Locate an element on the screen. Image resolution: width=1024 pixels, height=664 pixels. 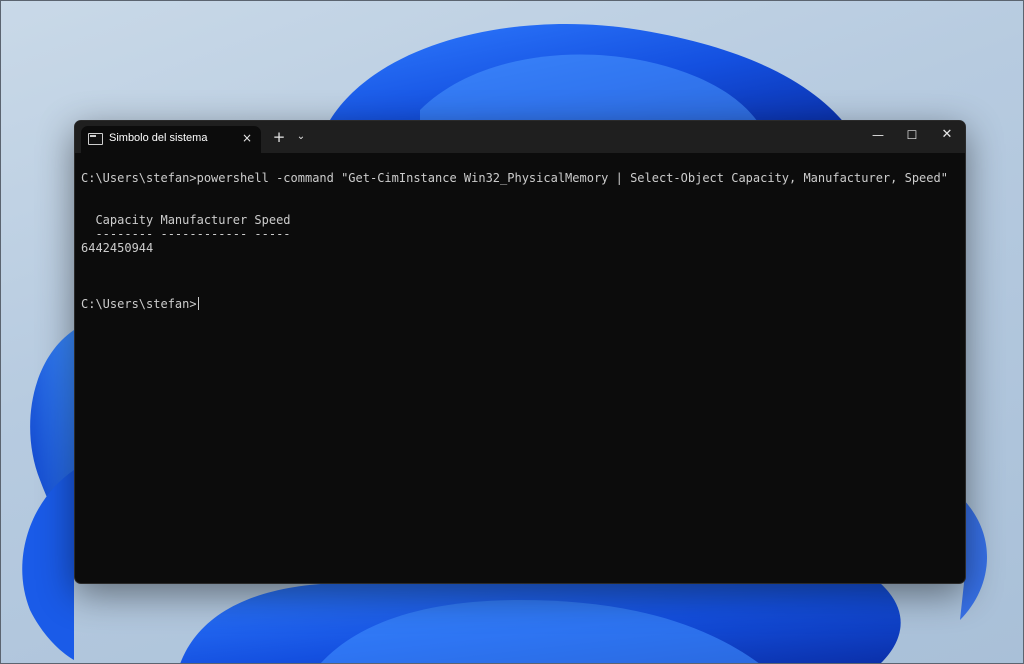
chevron-down-icon: ⌄ is located at coordinates (301, 137).